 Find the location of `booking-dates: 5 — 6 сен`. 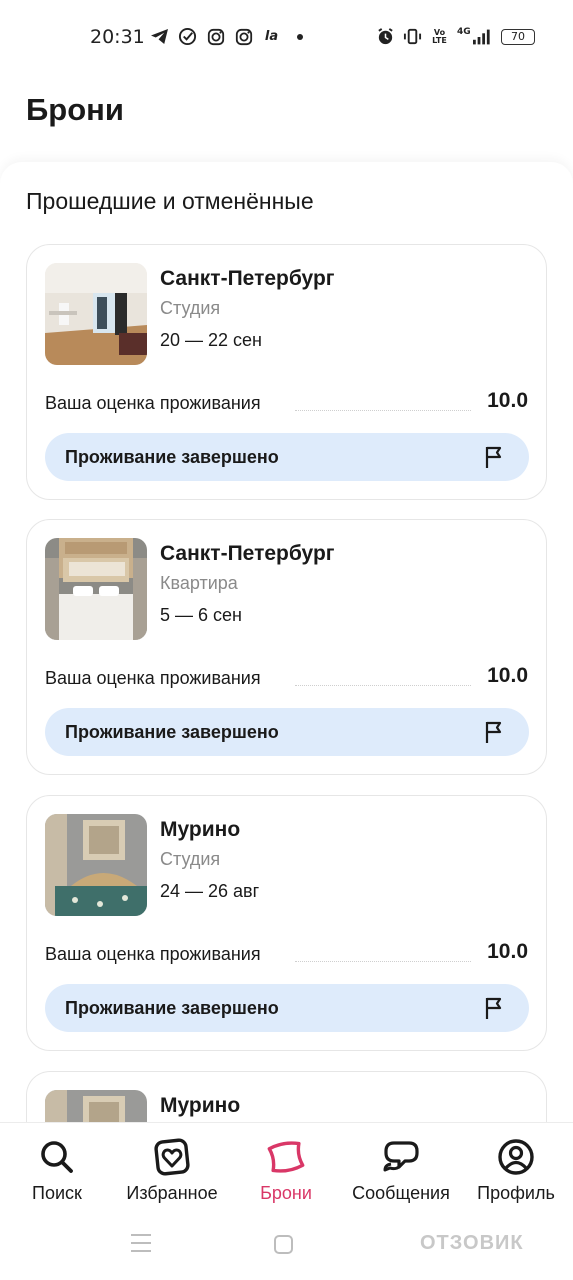

booking-dates: 5 — 6 сен is located at coordinates (201, 615).